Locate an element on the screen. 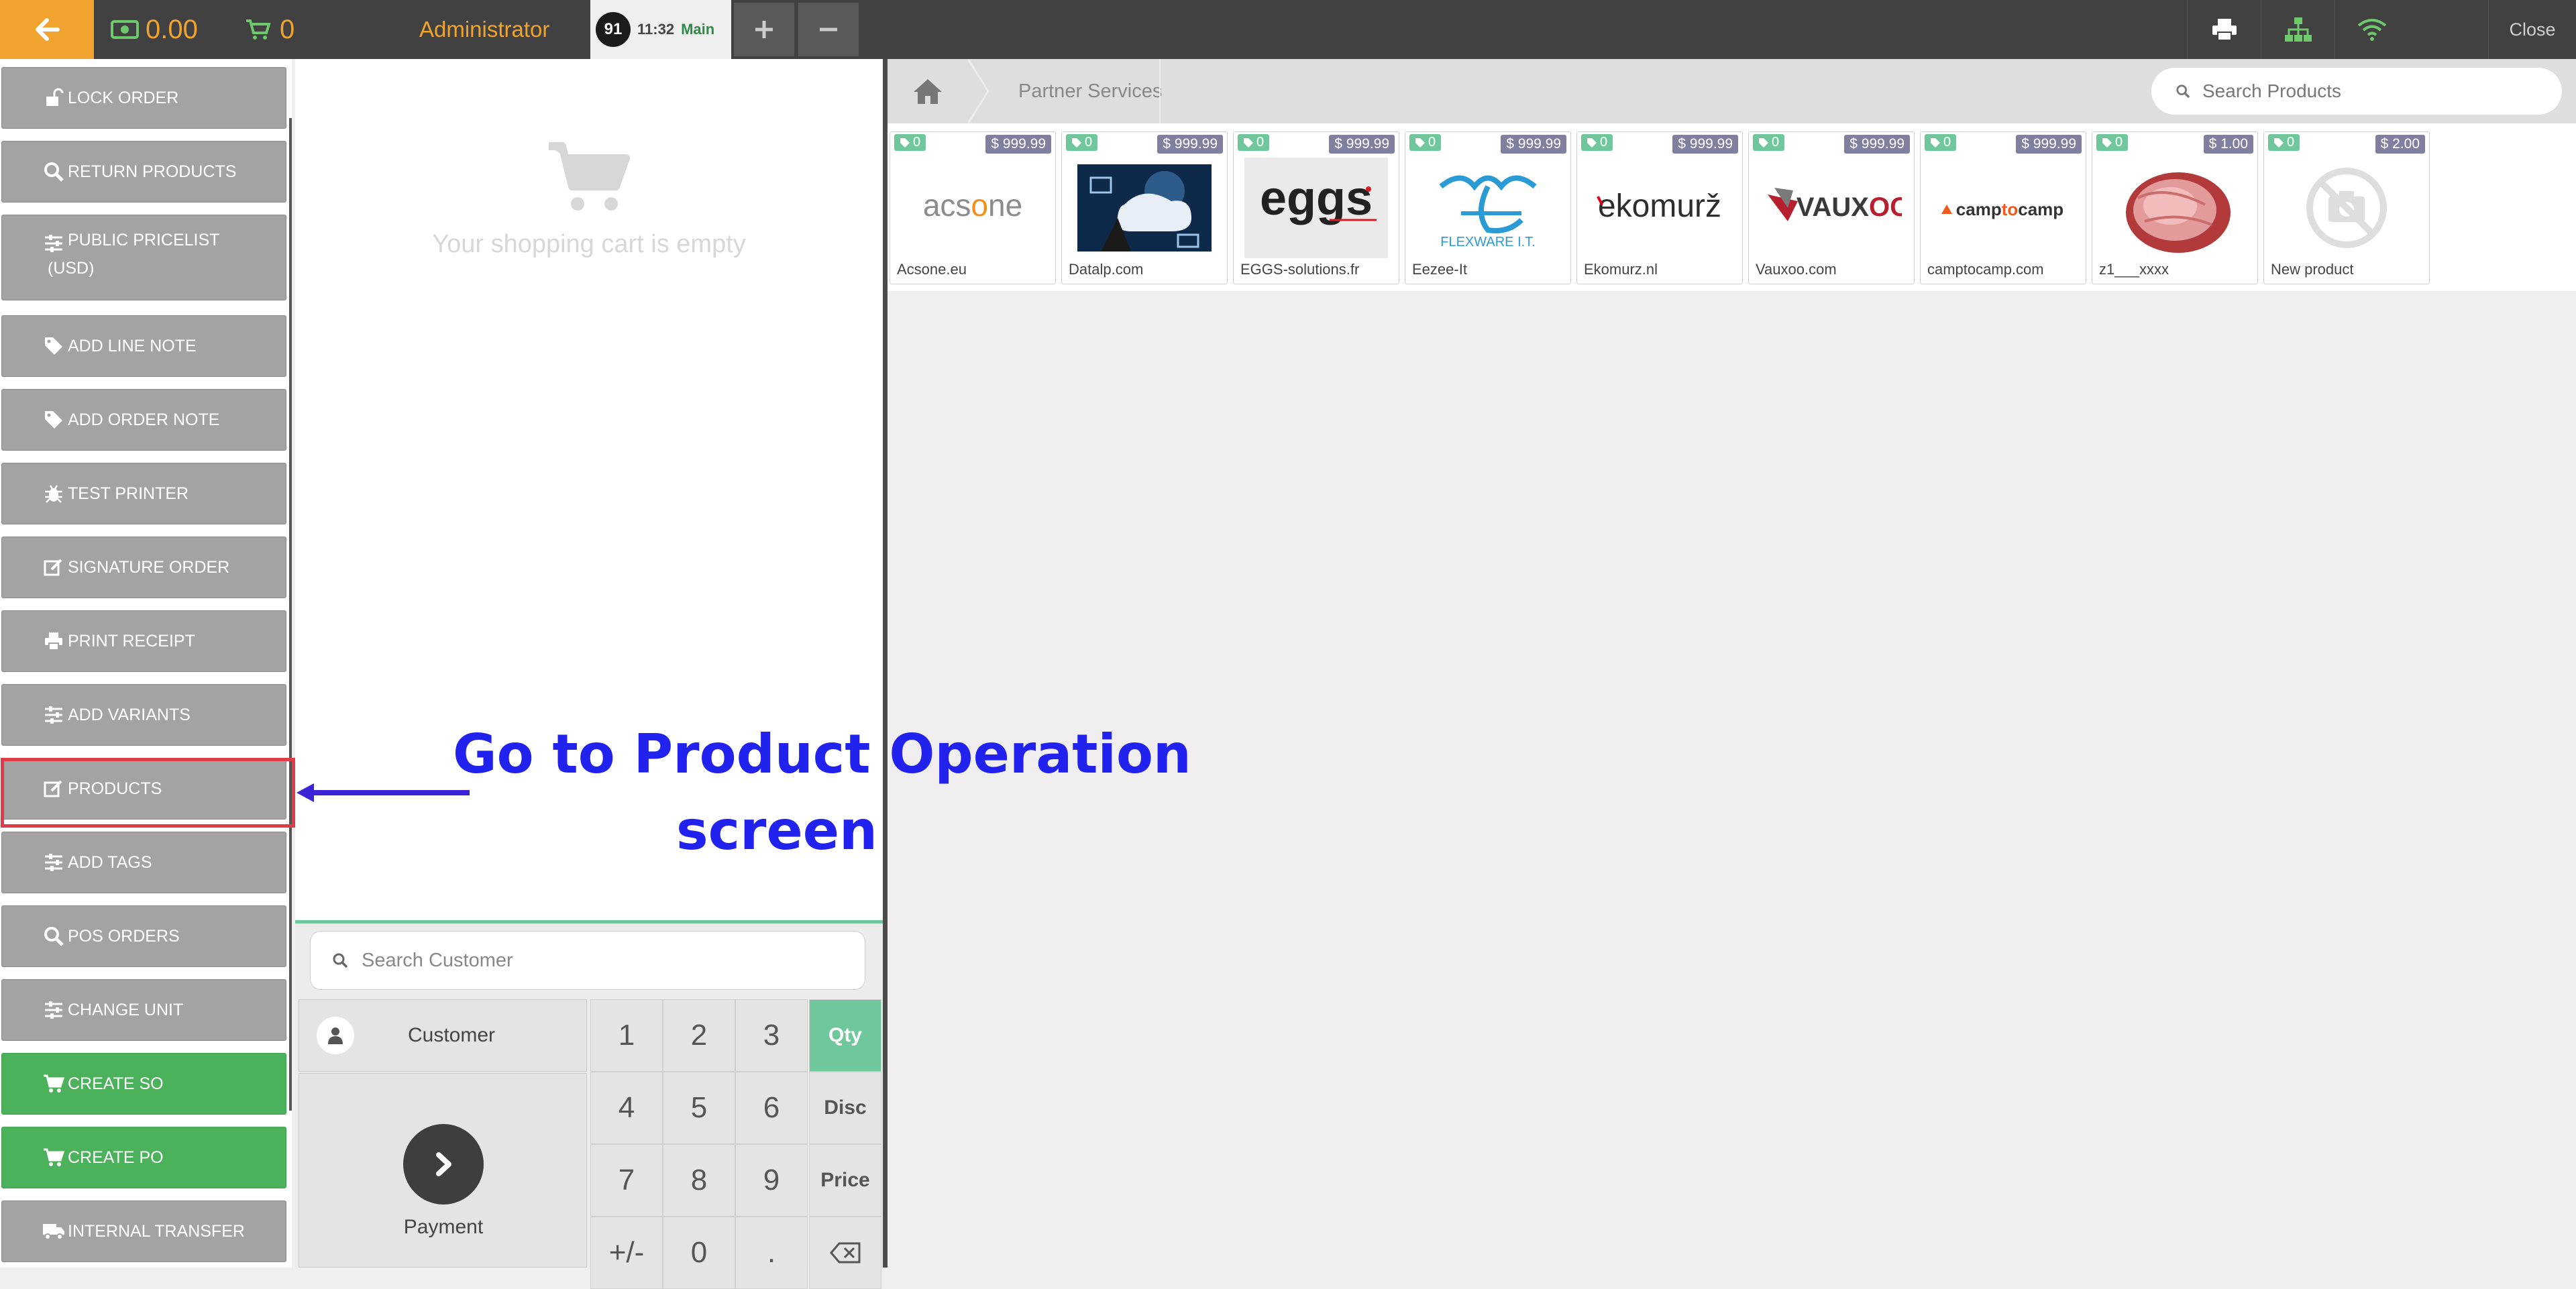 This screenshot has width=2576, height=1289. numpad-key-8: 8 is located at coordinates (699, 1180).